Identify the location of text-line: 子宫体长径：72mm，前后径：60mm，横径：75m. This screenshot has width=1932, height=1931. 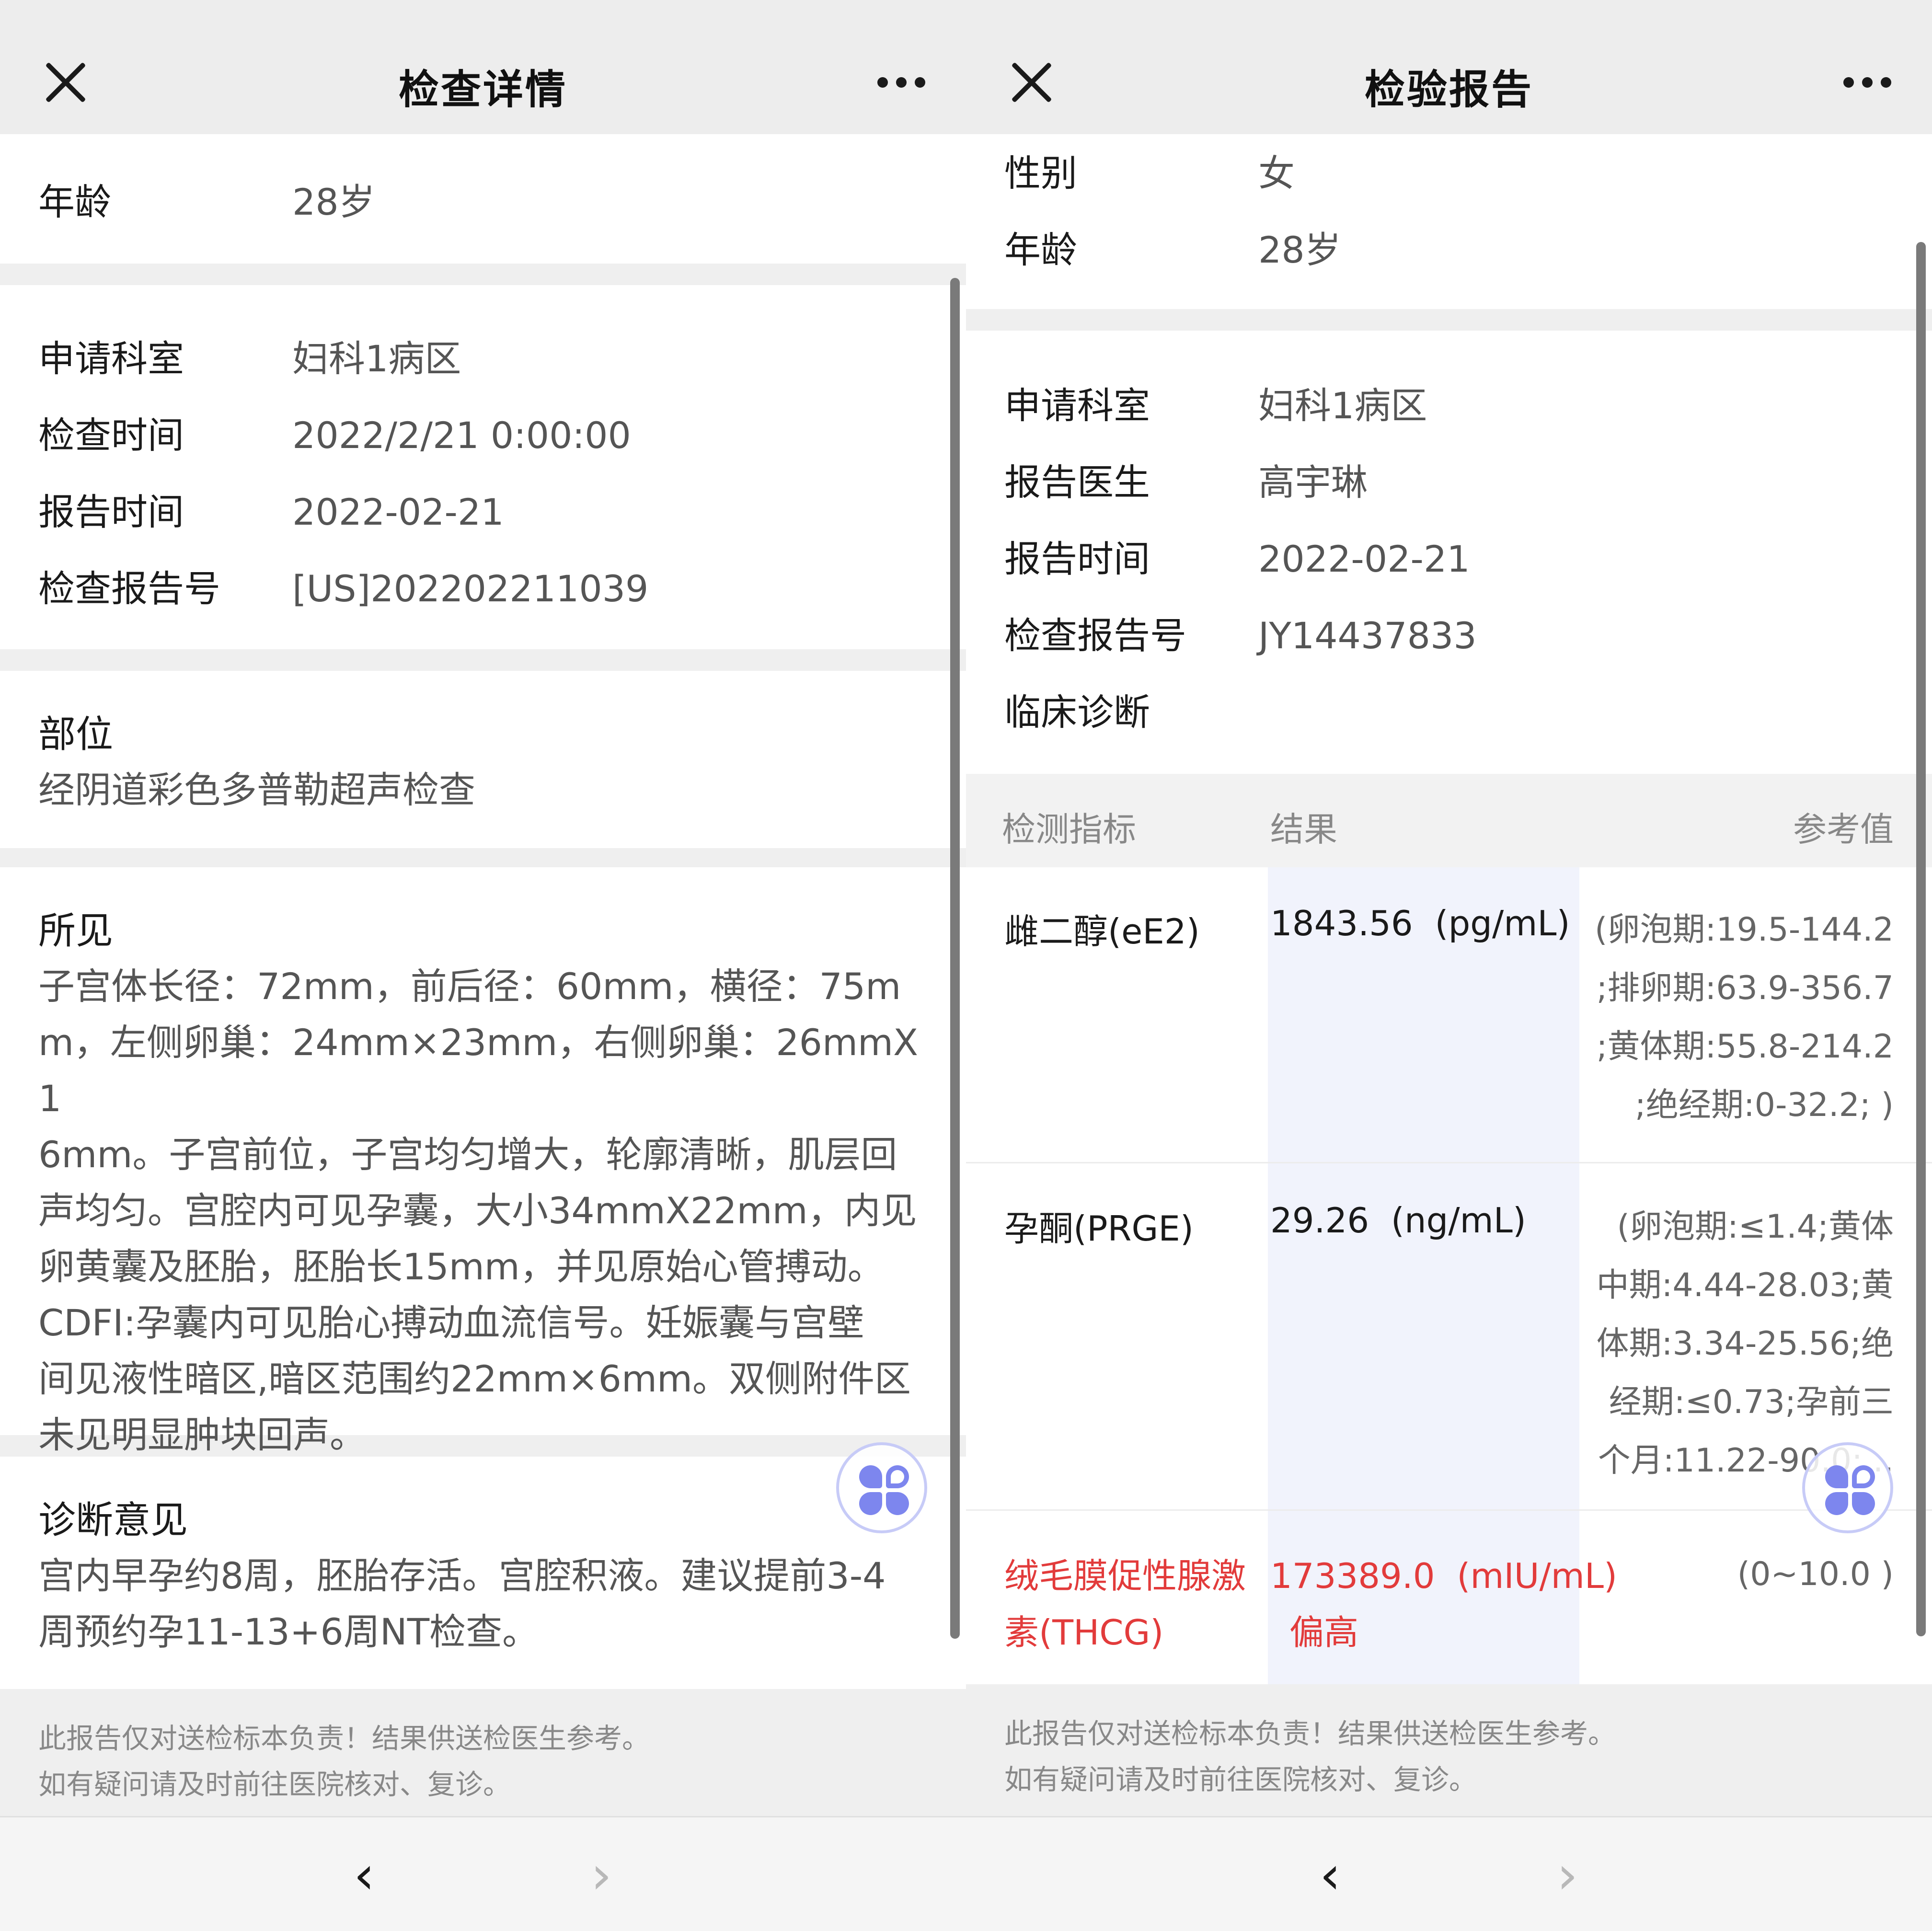
(469, 986).